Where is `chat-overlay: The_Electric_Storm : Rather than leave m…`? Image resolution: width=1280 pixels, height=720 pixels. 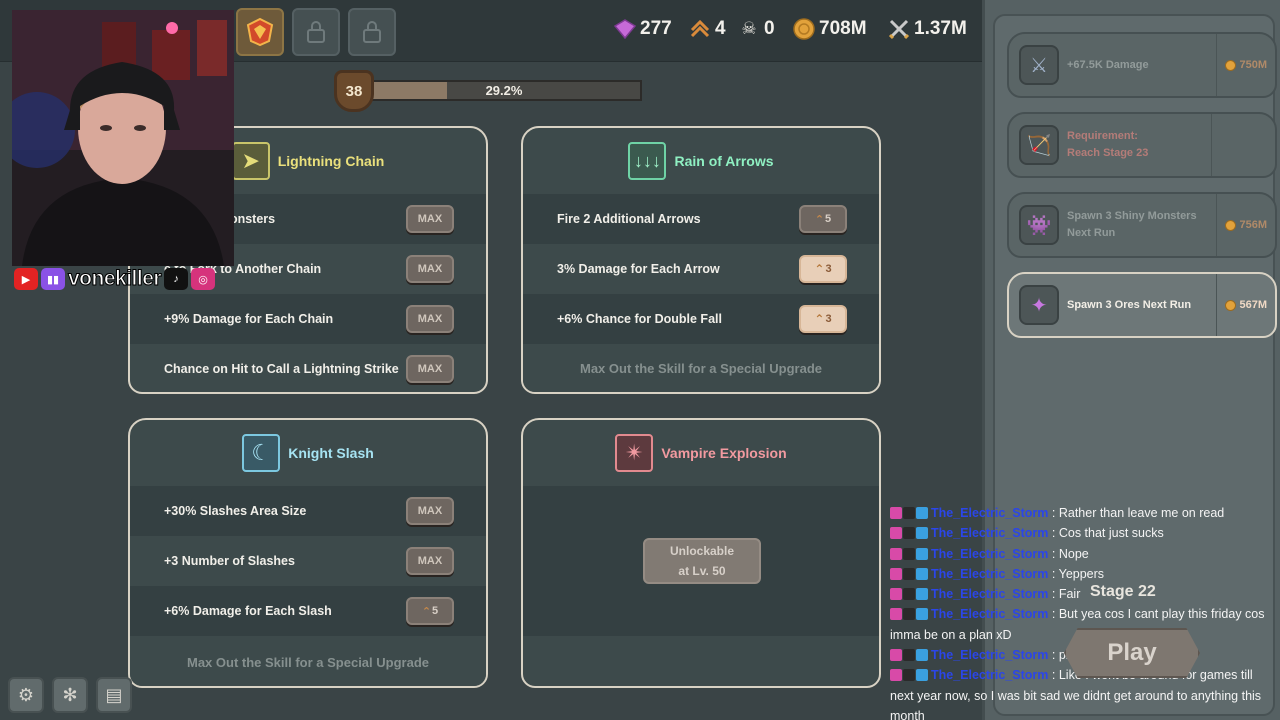 chat-overlay: The_Electric_Storm : Rather than leave m… is located at coordinates (1084, 611).